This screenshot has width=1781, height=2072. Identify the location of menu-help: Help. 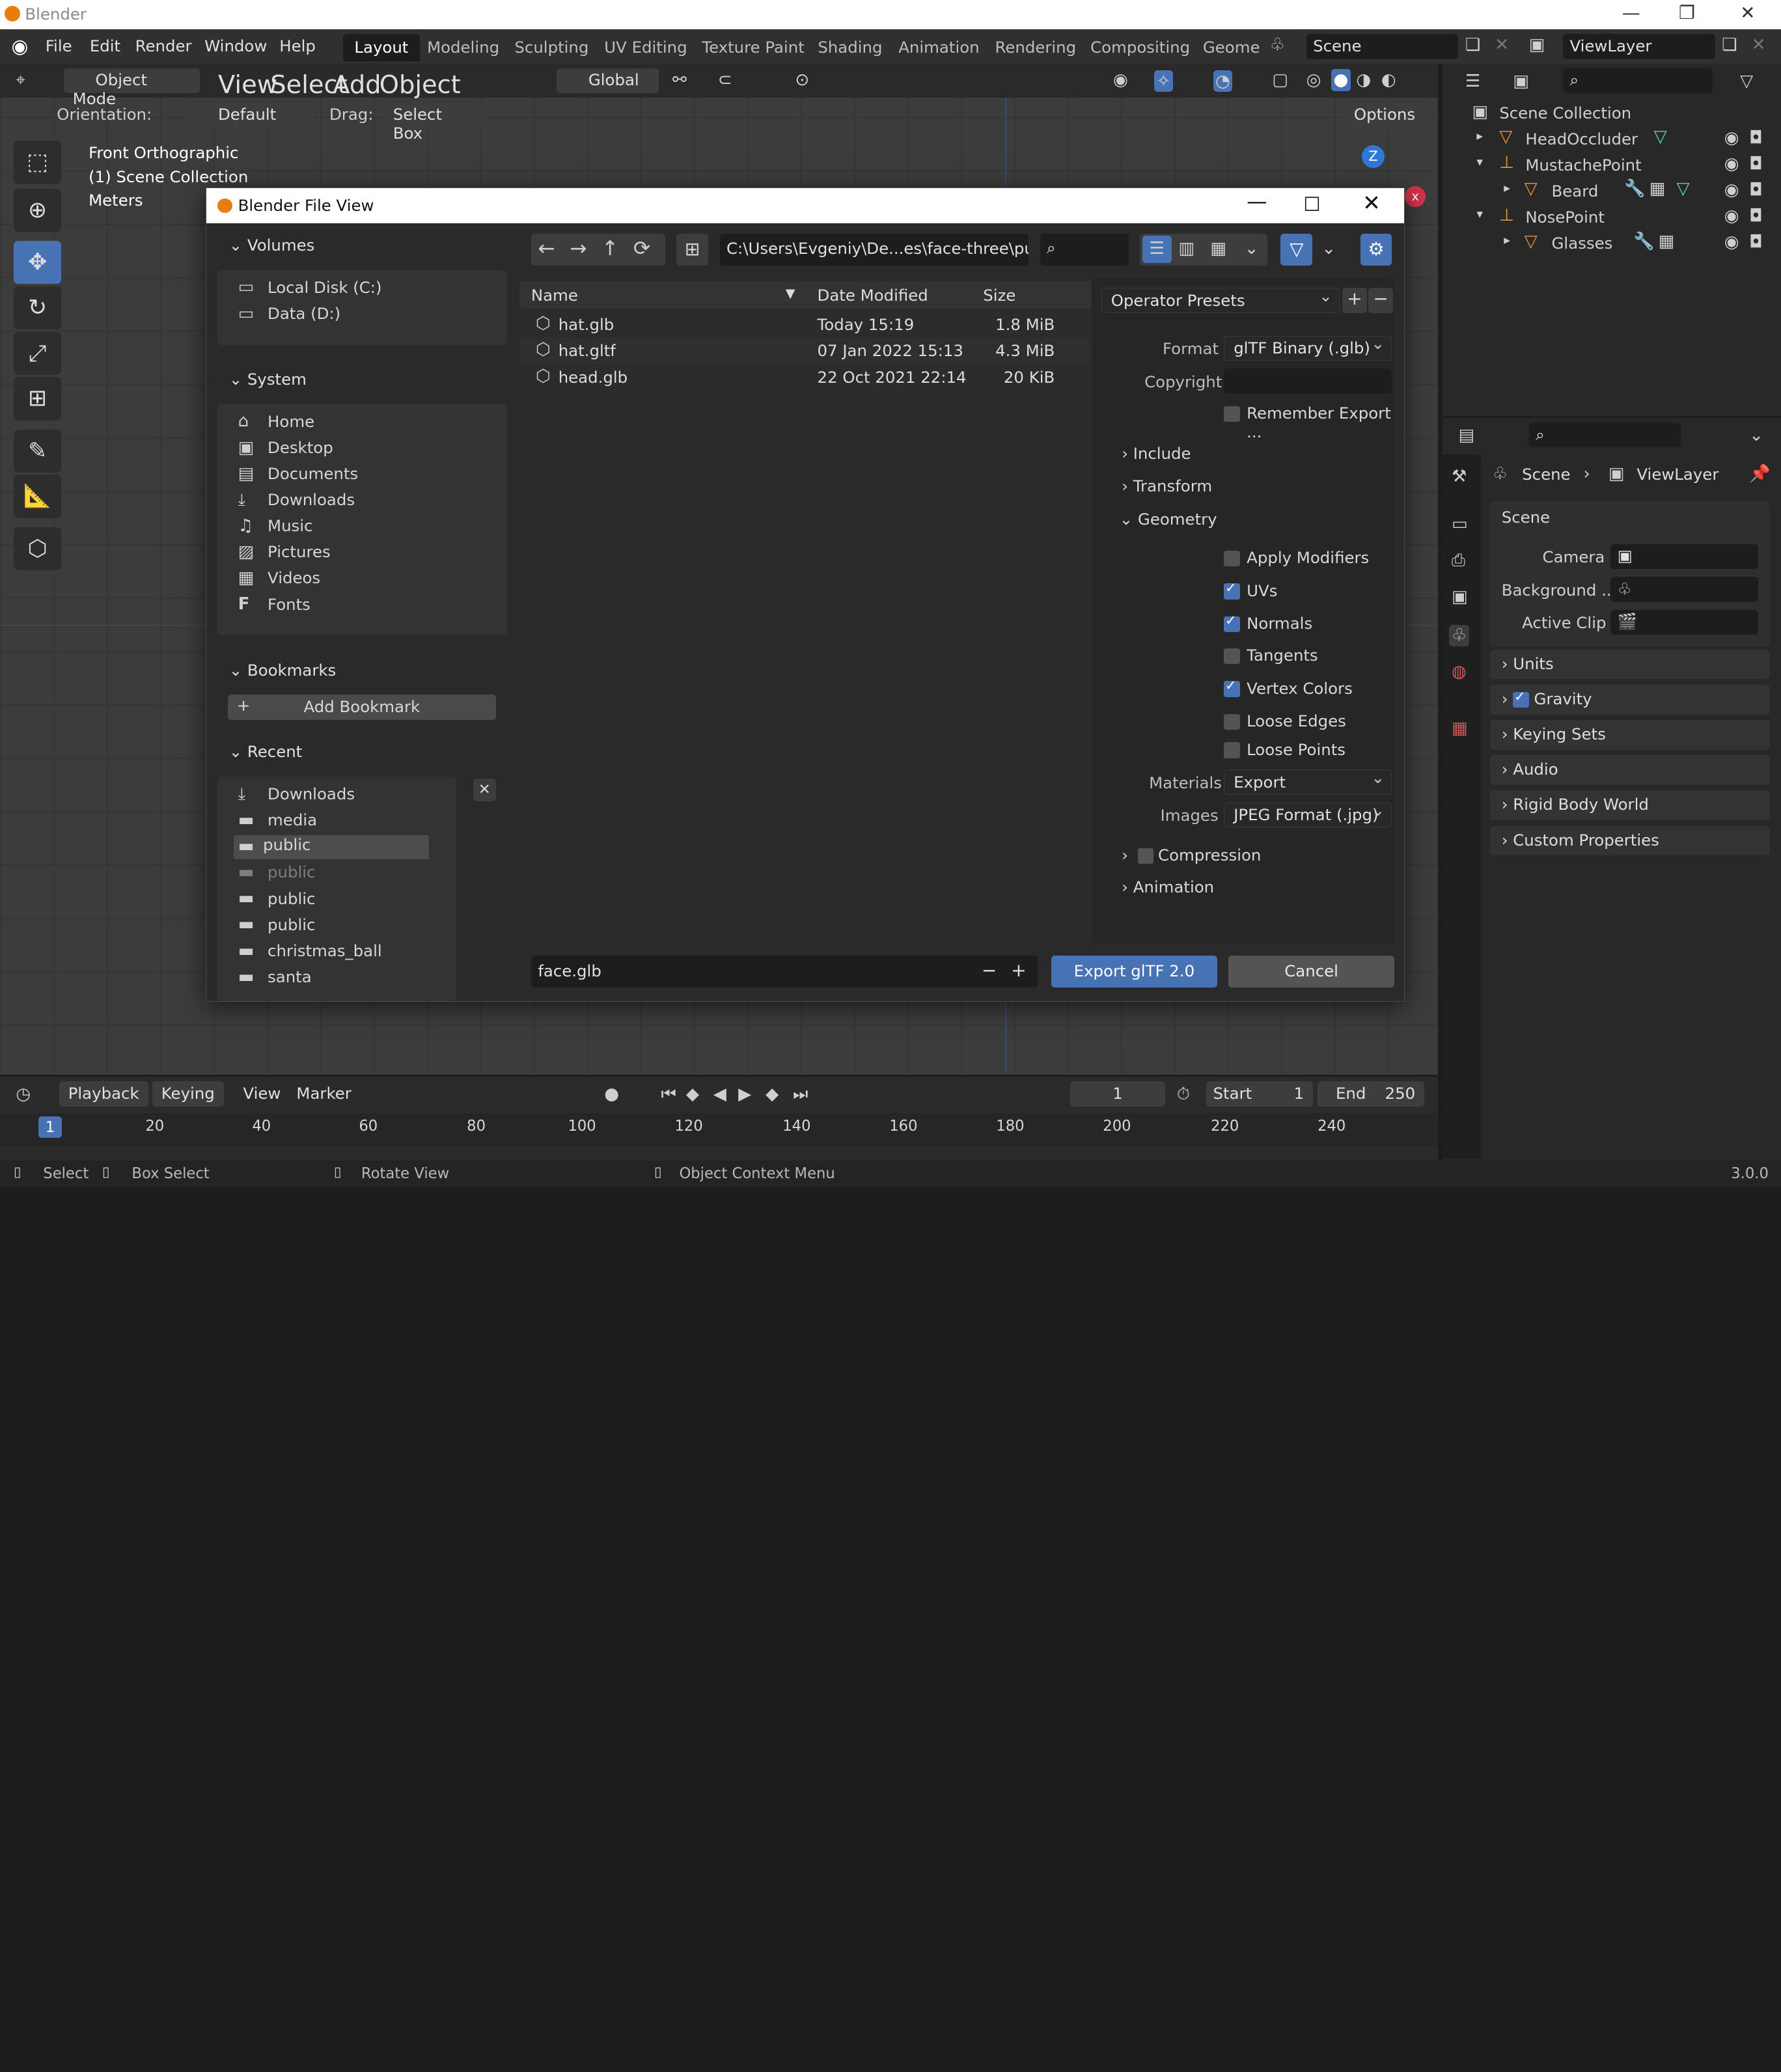
(297, 45).